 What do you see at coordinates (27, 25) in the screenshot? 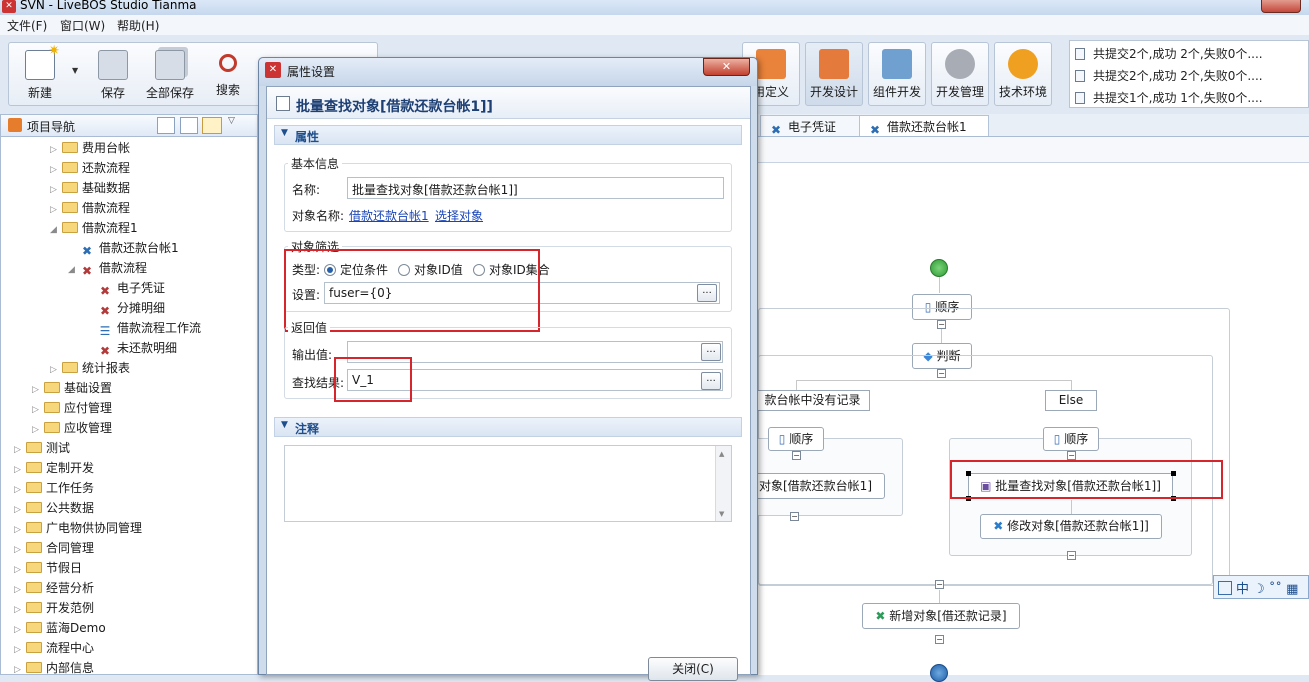
I see `menu-file: 文件(F)` at bounding box center [27, 25].